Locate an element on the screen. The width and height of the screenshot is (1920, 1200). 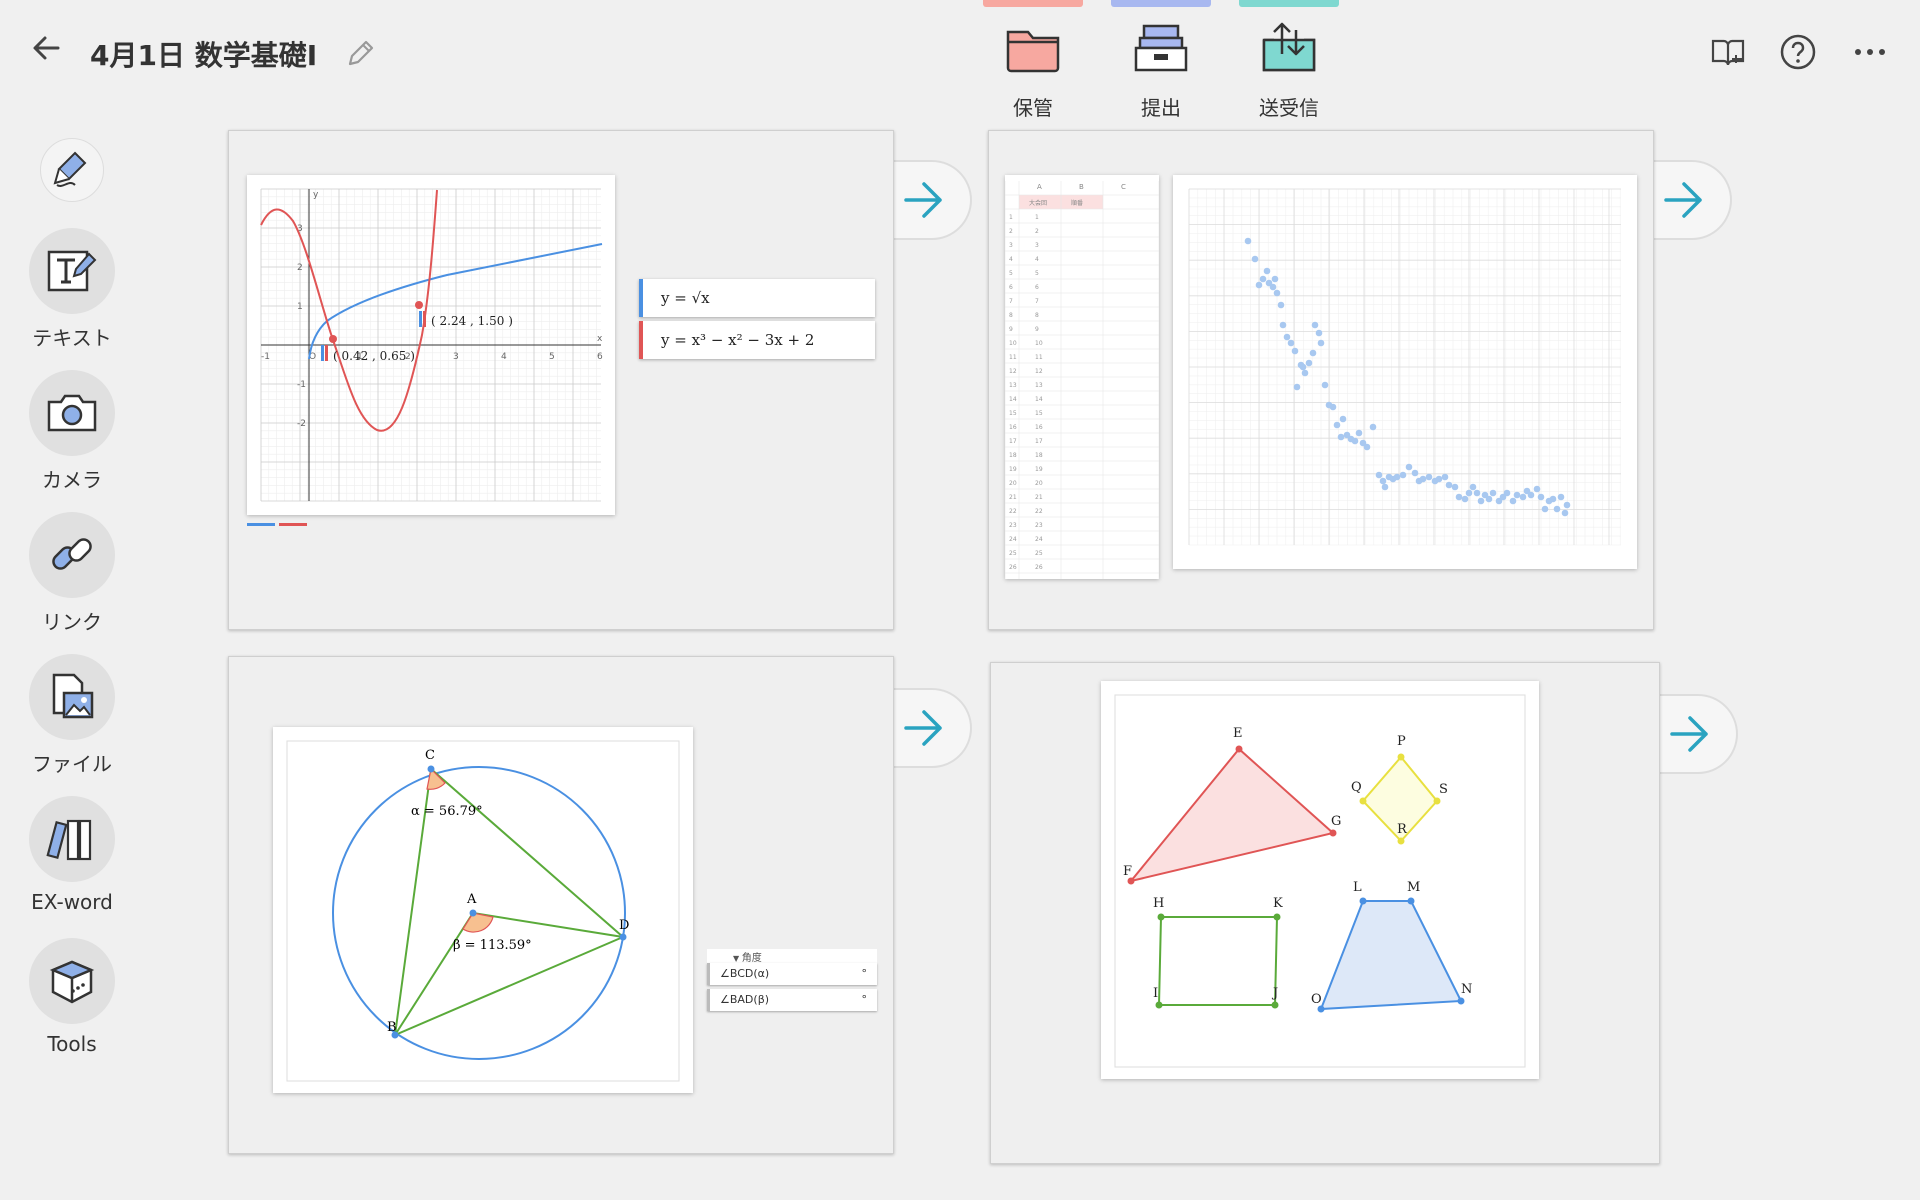
row-number: 25 is located at coordinates (1013, 553).